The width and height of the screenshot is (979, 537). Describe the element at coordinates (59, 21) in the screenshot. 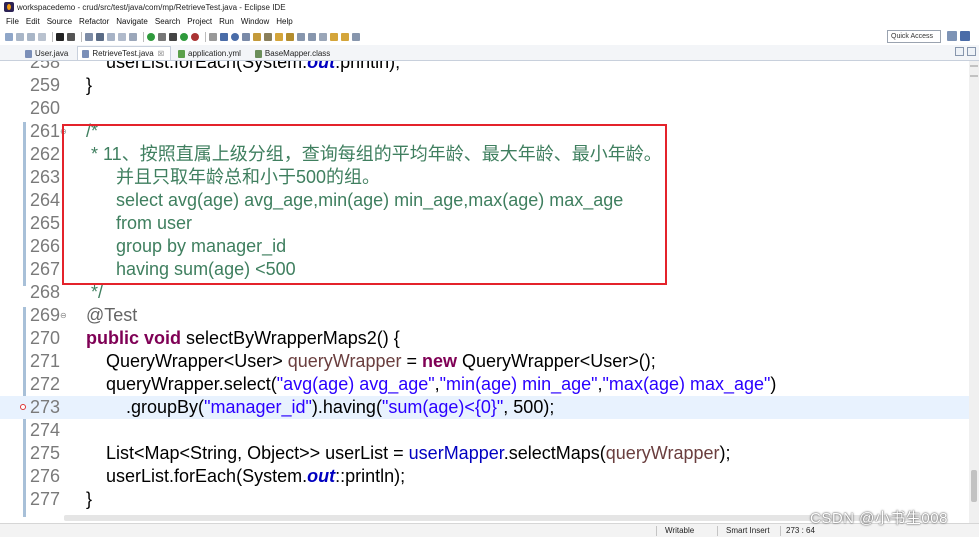

I see `menu-source: Source` at that location.